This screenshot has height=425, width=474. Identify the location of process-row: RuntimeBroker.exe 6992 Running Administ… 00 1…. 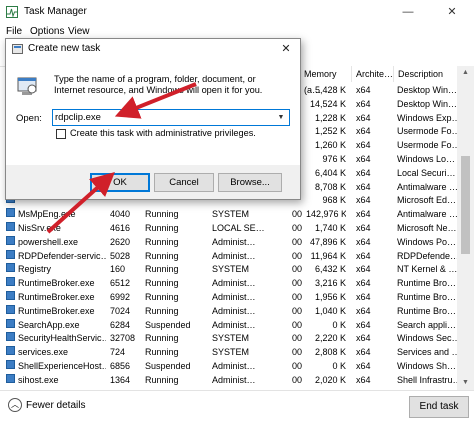
(228, 297).